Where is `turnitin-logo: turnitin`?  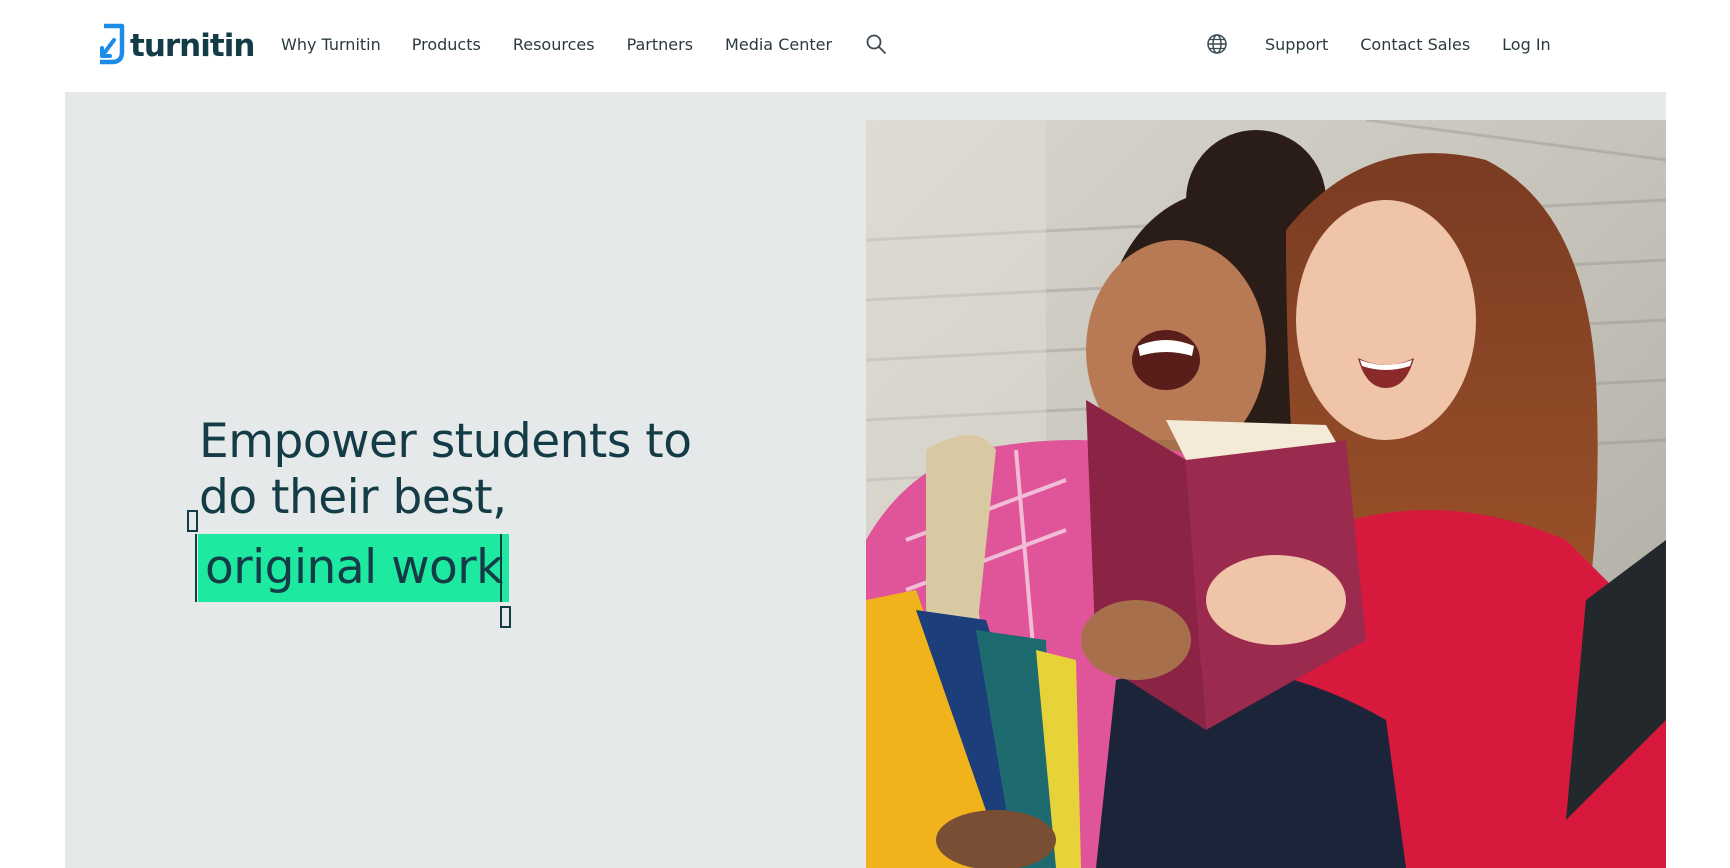
turnitin-logo: turnitin is located at coordinates (175, 45).